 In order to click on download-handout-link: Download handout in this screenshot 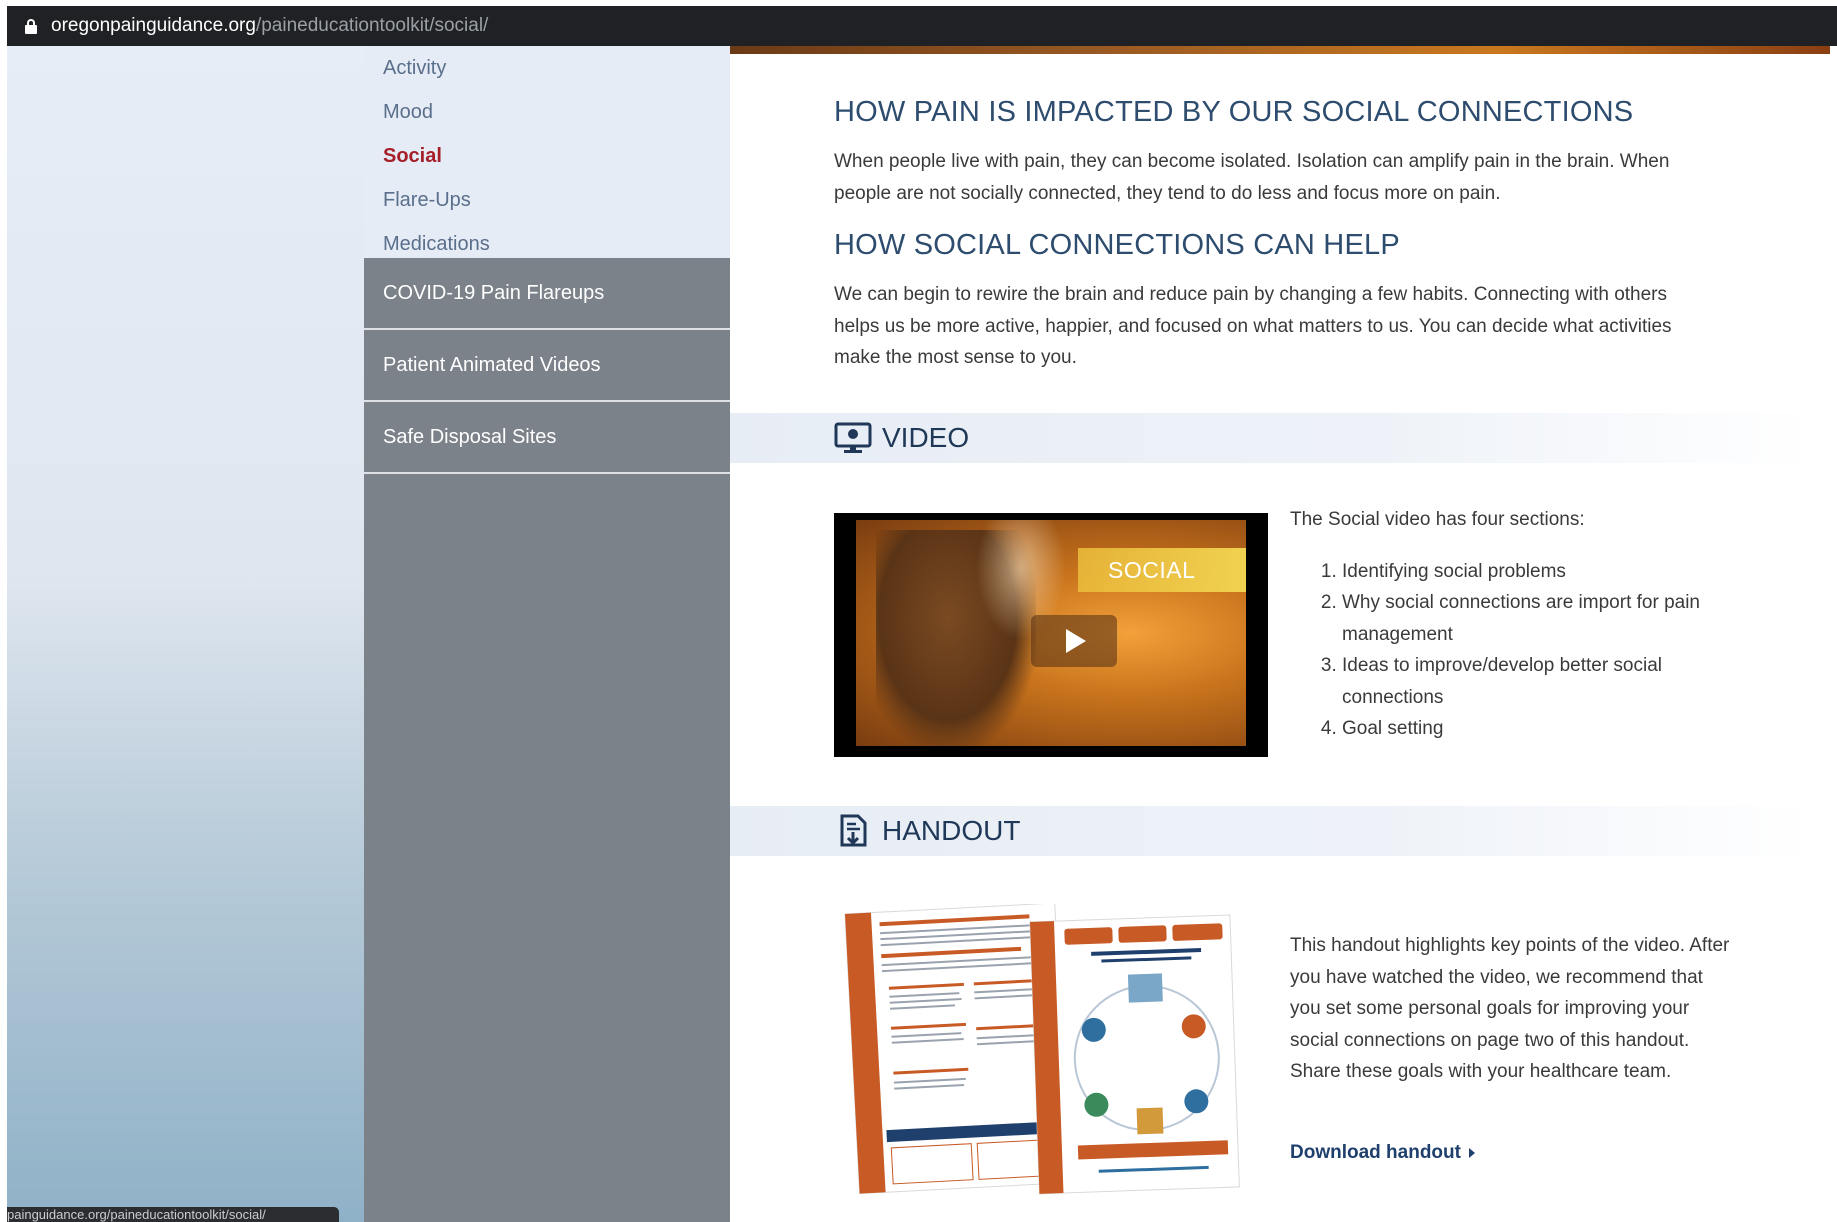, I will do `click(1382, 1153)`.